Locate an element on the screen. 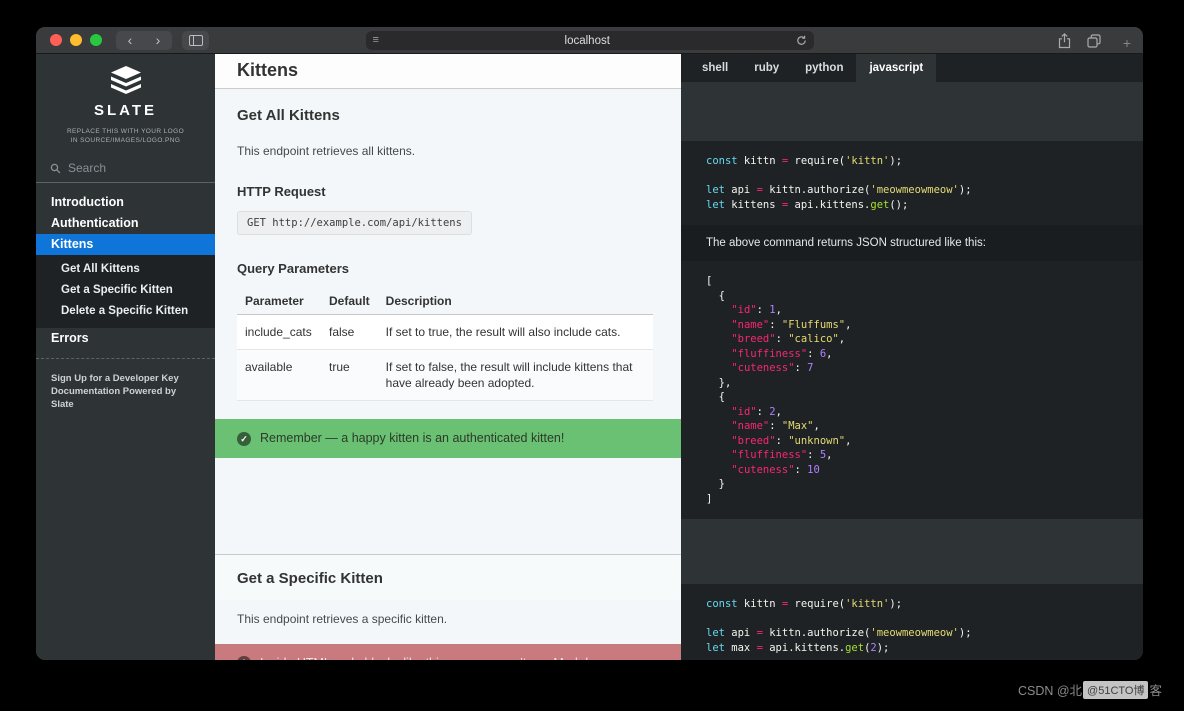  column-header: Description is located at coordinates (515, 301).